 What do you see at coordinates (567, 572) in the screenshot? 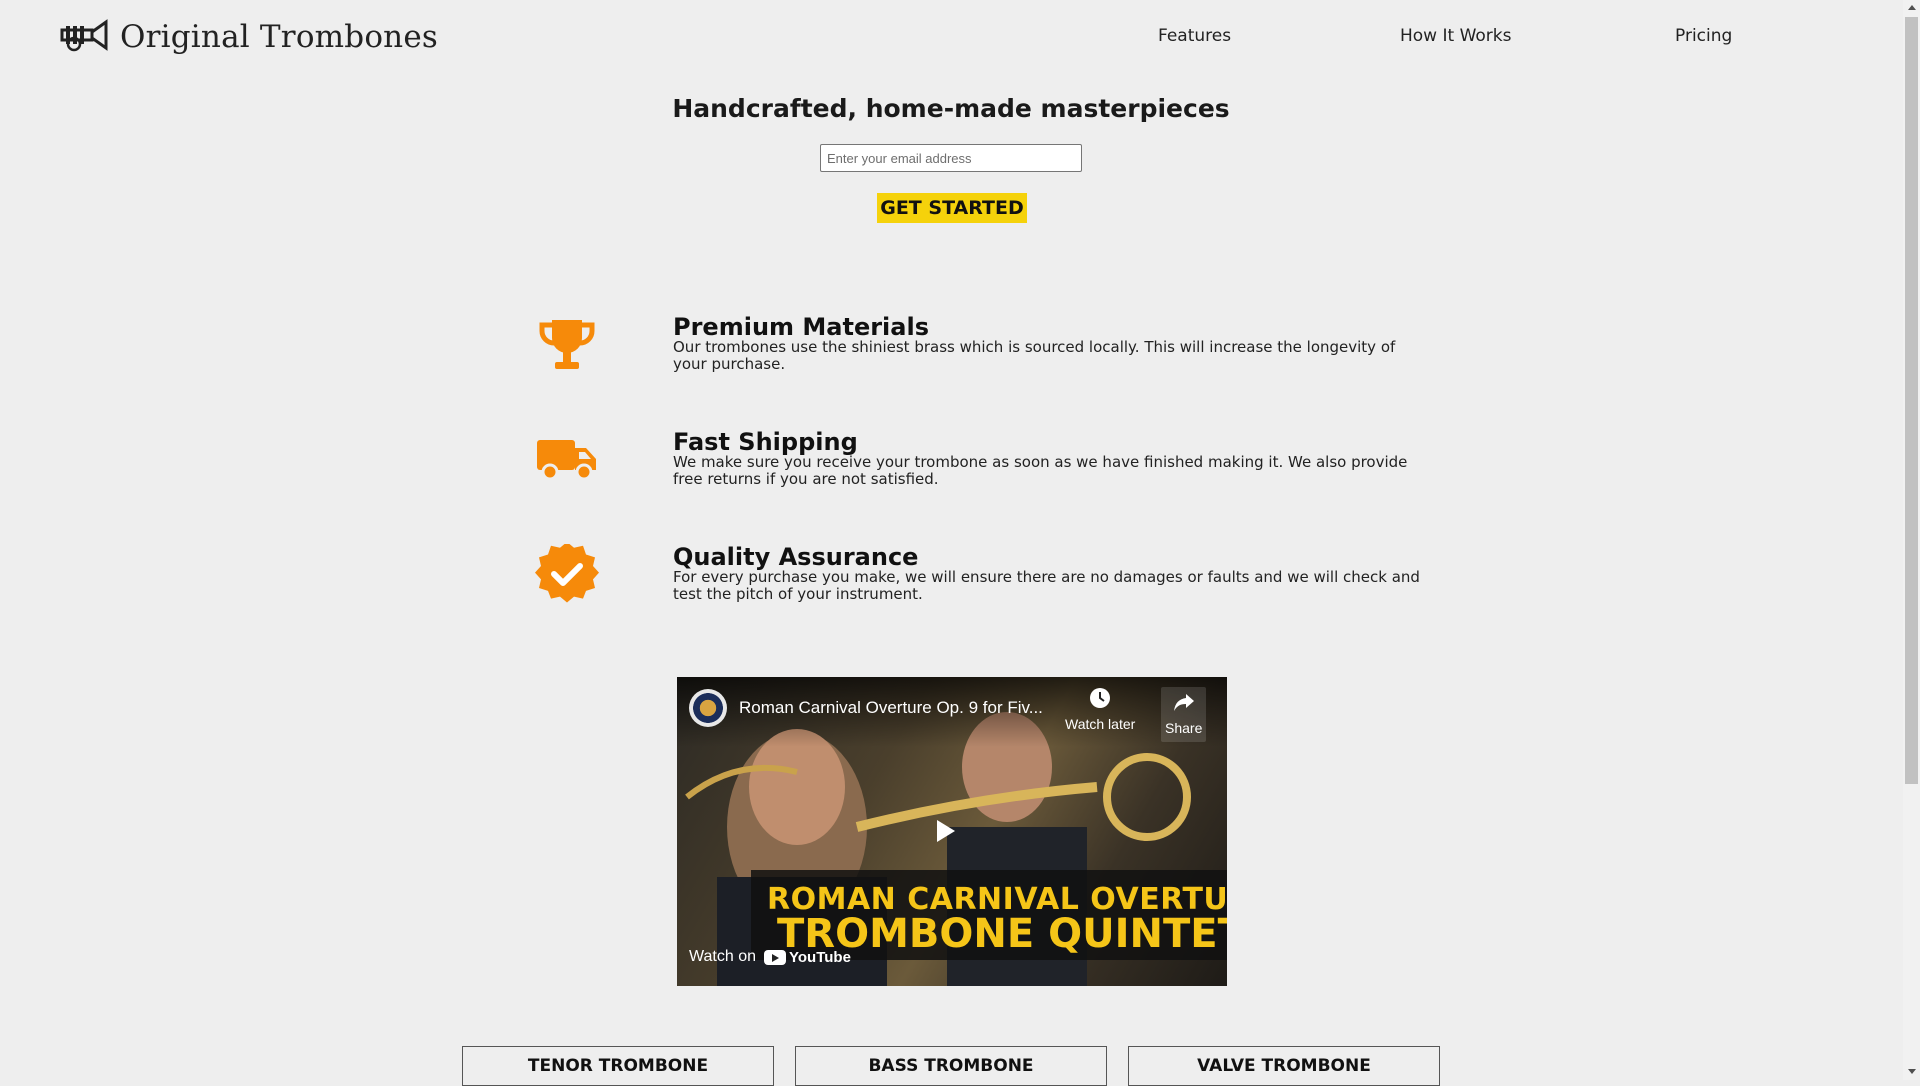
I see `verified-badge-icon` at bounding box center [567, 572].